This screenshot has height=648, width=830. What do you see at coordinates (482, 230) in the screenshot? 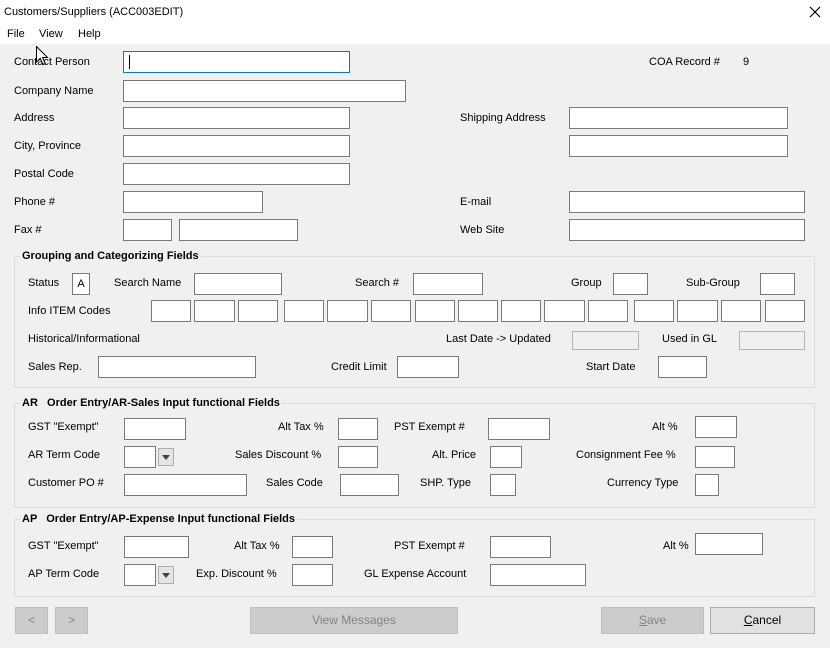
I see `web-site-label: Web Site` at bounding box center [482, 230].